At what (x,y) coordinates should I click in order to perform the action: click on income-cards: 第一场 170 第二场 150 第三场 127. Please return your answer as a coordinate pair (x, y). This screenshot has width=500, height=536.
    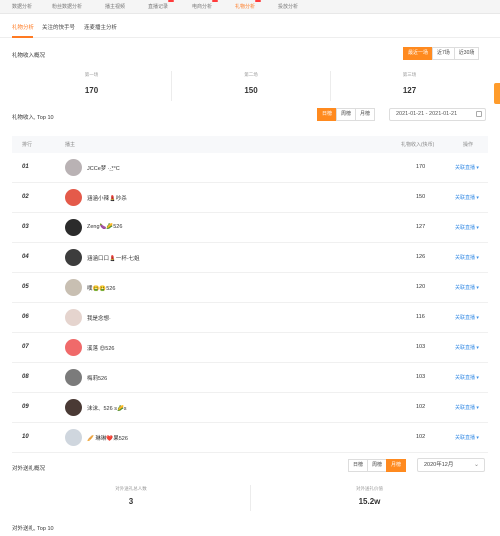
    Looking at the image, I should click on (250, 86).